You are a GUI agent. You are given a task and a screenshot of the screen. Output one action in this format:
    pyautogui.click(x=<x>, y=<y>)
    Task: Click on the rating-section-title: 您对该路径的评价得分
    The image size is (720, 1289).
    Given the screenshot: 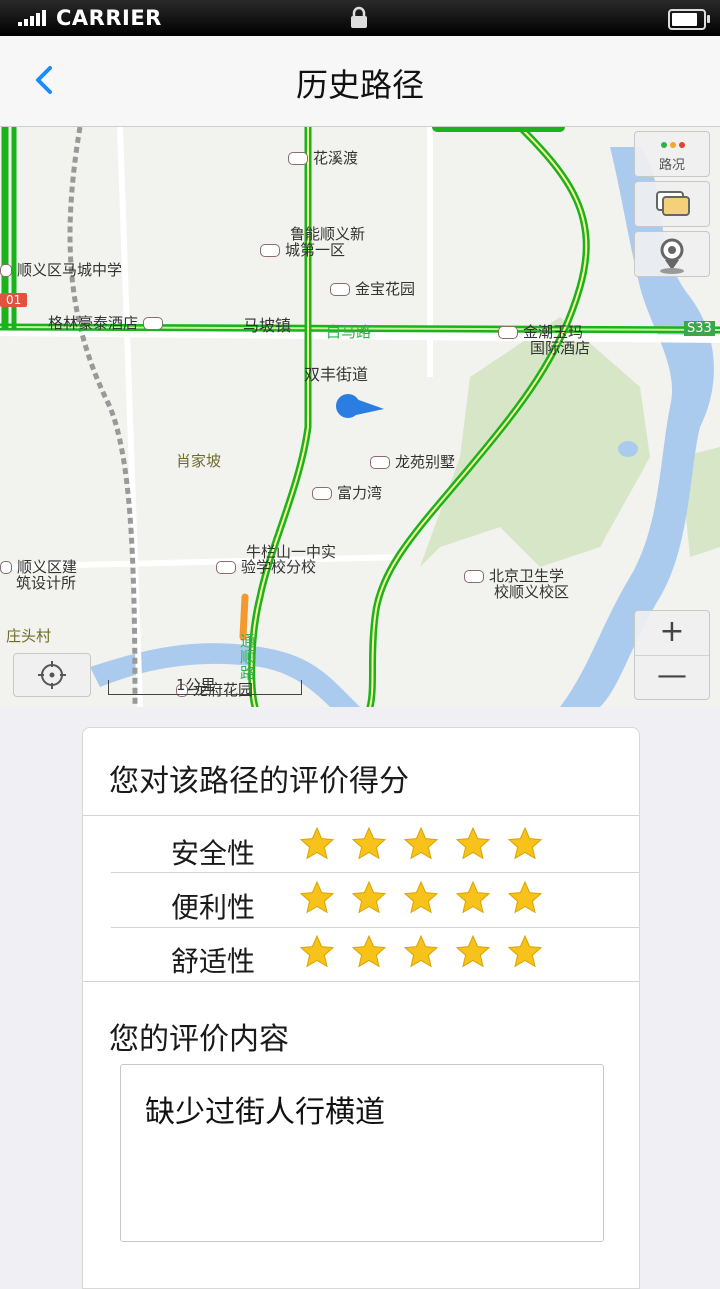 What is the action you would take?
    pyautogui.click(x=259, y=781)
    